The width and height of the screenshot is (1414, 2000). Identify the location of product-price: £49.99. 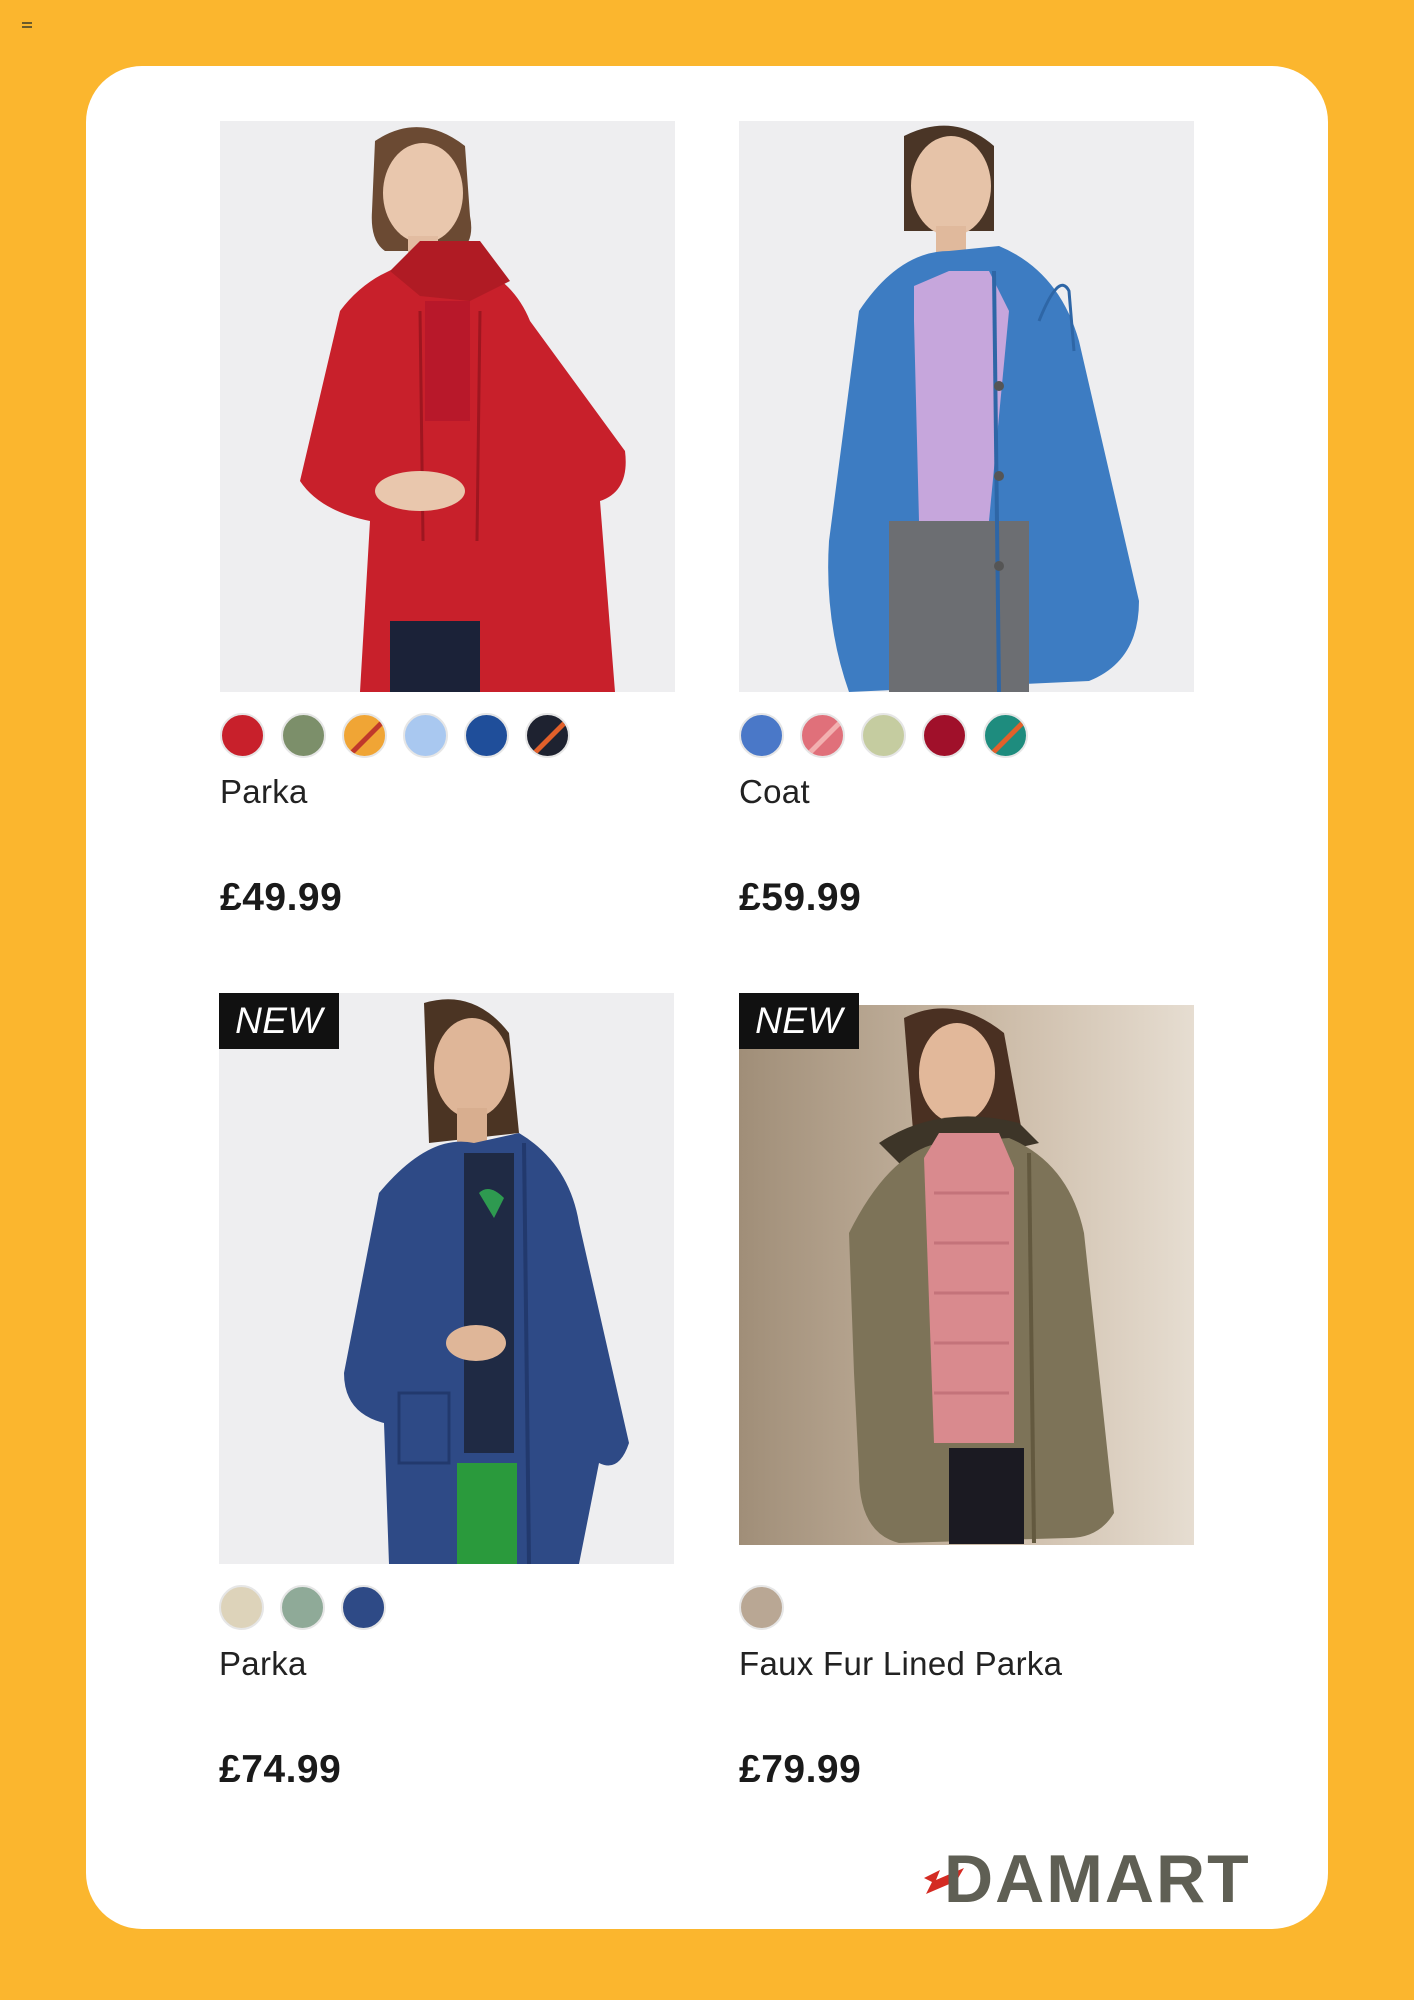
(281, 897).